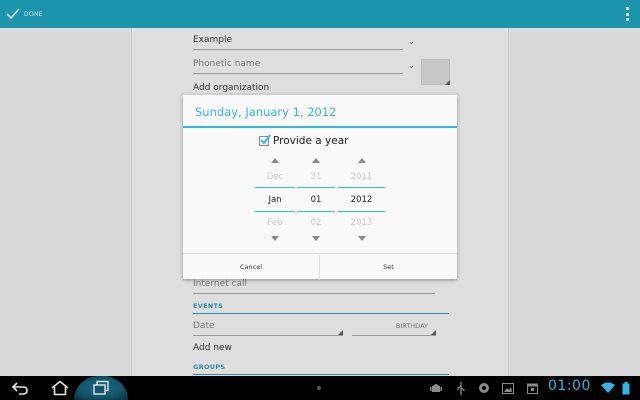 The width and height of the screenshot is (640, 400). What do you see at coordinates (13, 14) in the screenshot?
I see `checkmark-icon` at bounding box center [13, 14].